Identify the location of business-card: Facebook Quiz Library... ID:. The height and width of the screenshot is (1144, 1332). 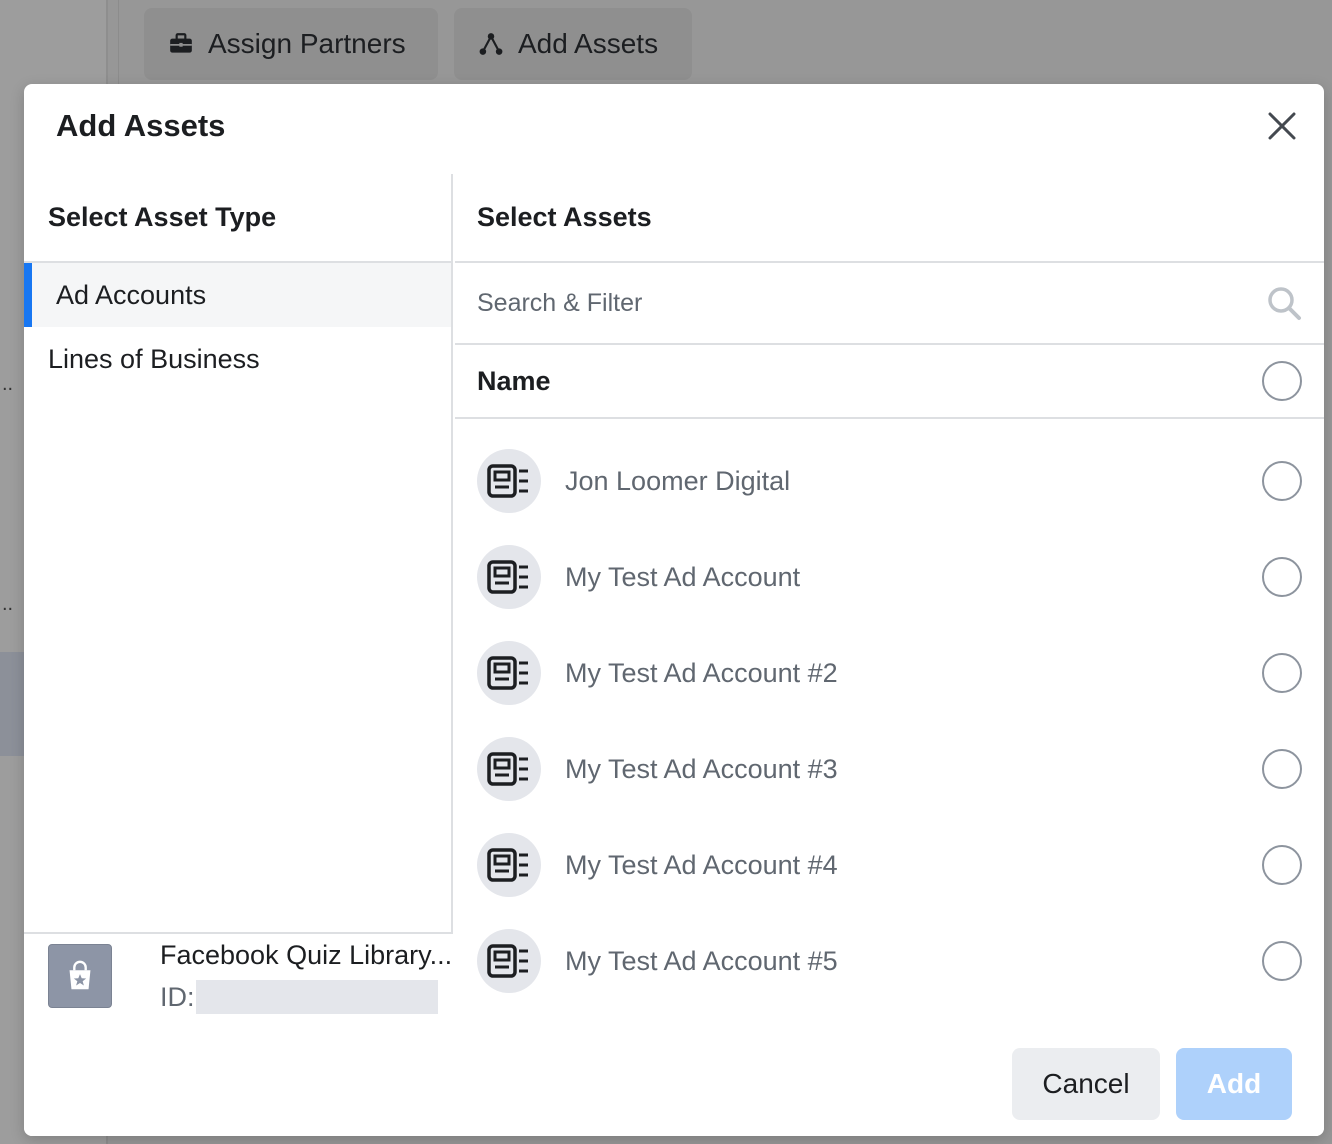
(238, 973).